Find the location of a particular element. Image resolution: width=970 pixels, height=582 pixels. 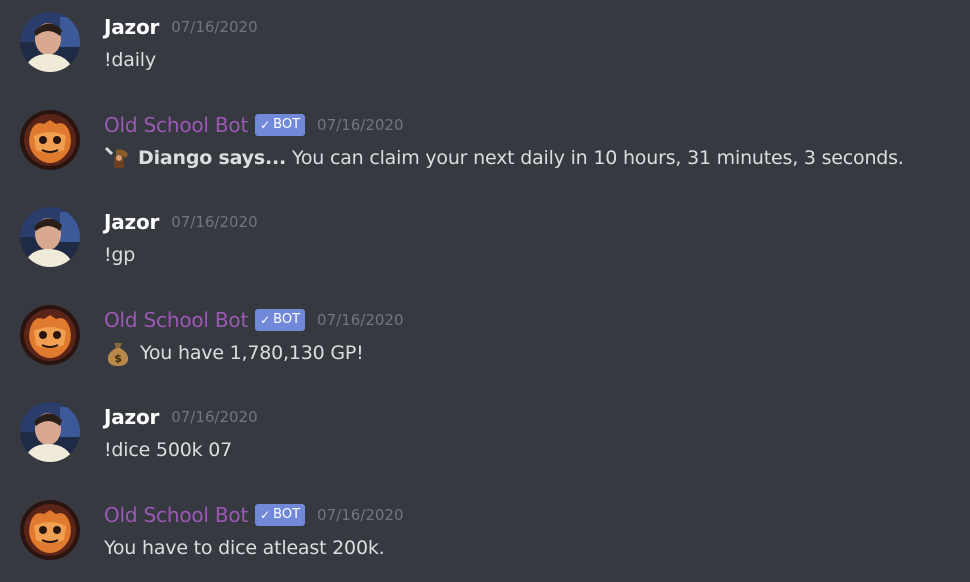

diango-icon is located at coordinates (117, 158).